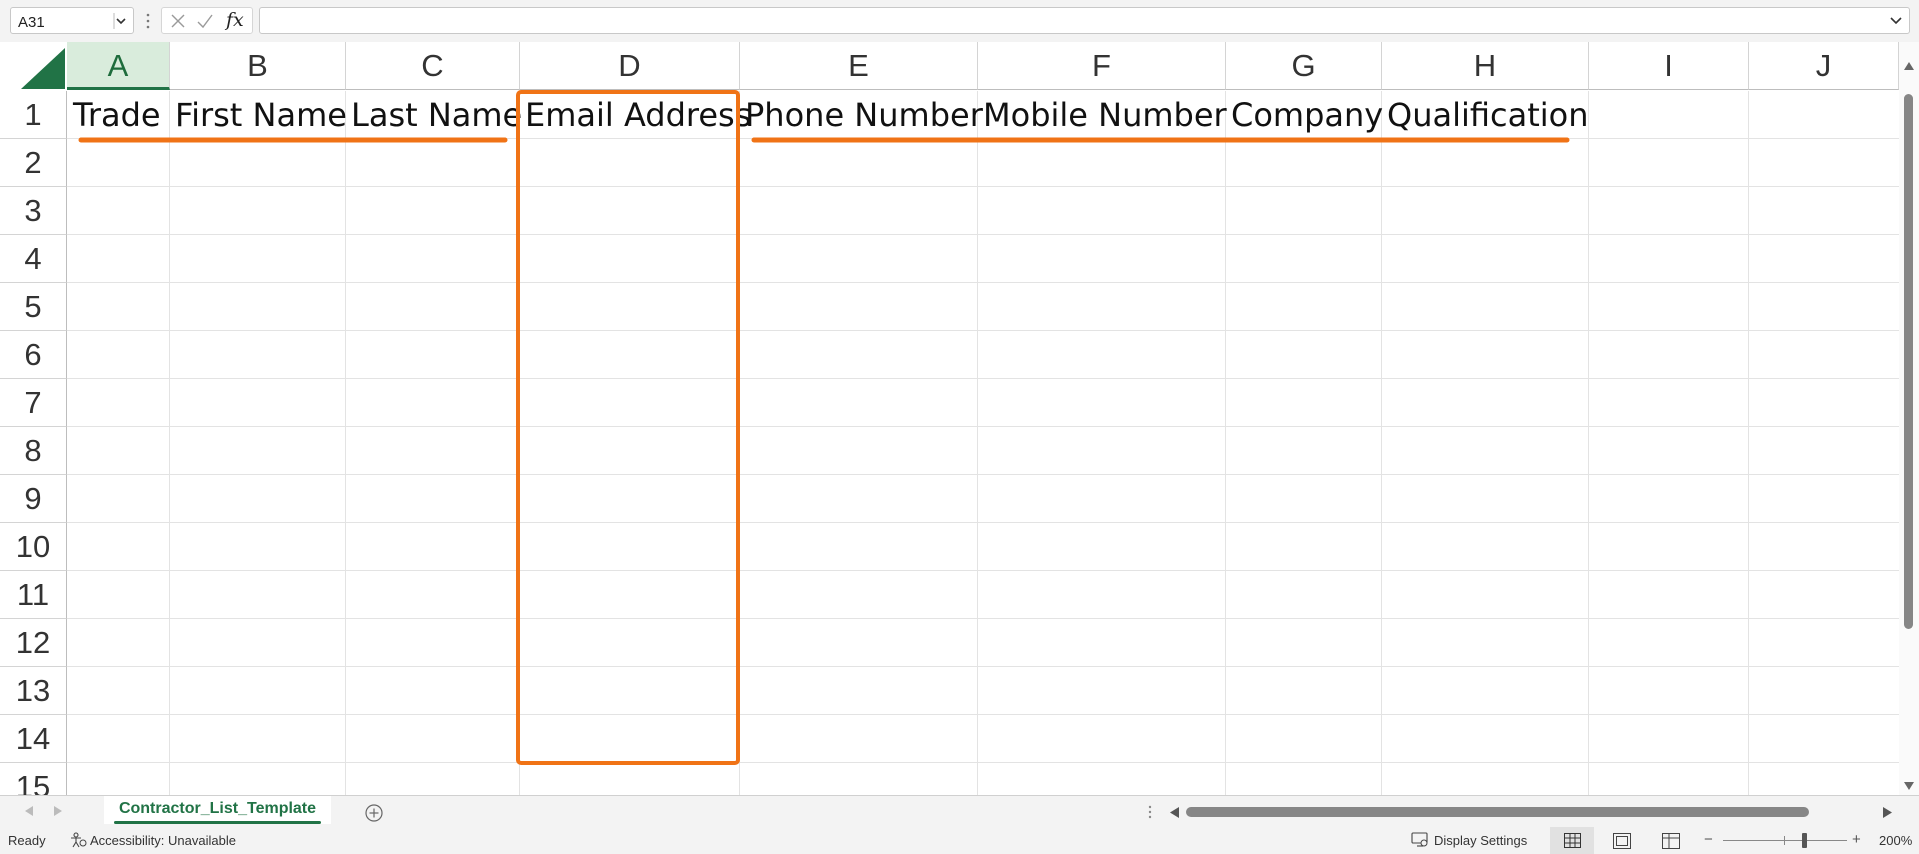  What do you see at coordinates (58, 811) in the screenshot?
I see `next-sheet-icon` at bounding box center [58, 811].